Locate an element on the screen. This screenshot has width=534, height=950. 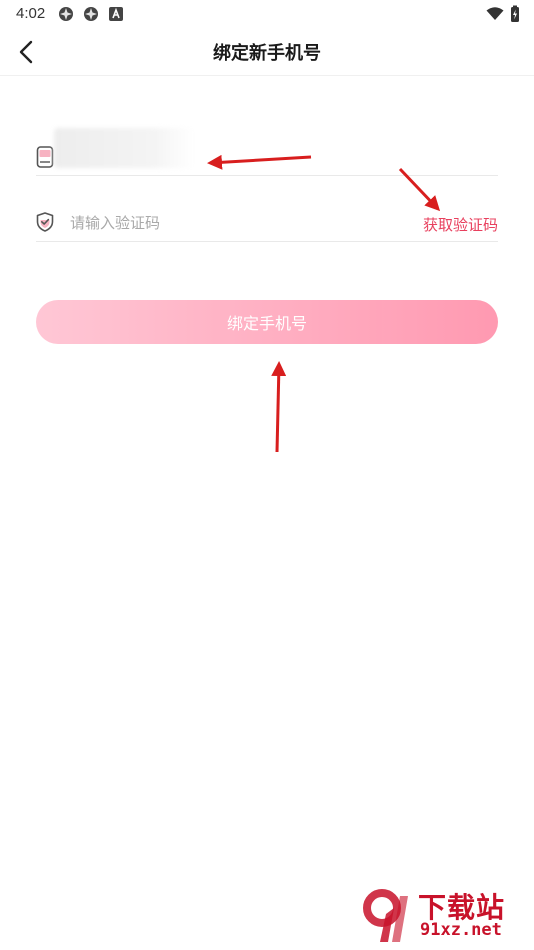
title-bar: 绑定新手机号 is located at coordinates (267, 52).